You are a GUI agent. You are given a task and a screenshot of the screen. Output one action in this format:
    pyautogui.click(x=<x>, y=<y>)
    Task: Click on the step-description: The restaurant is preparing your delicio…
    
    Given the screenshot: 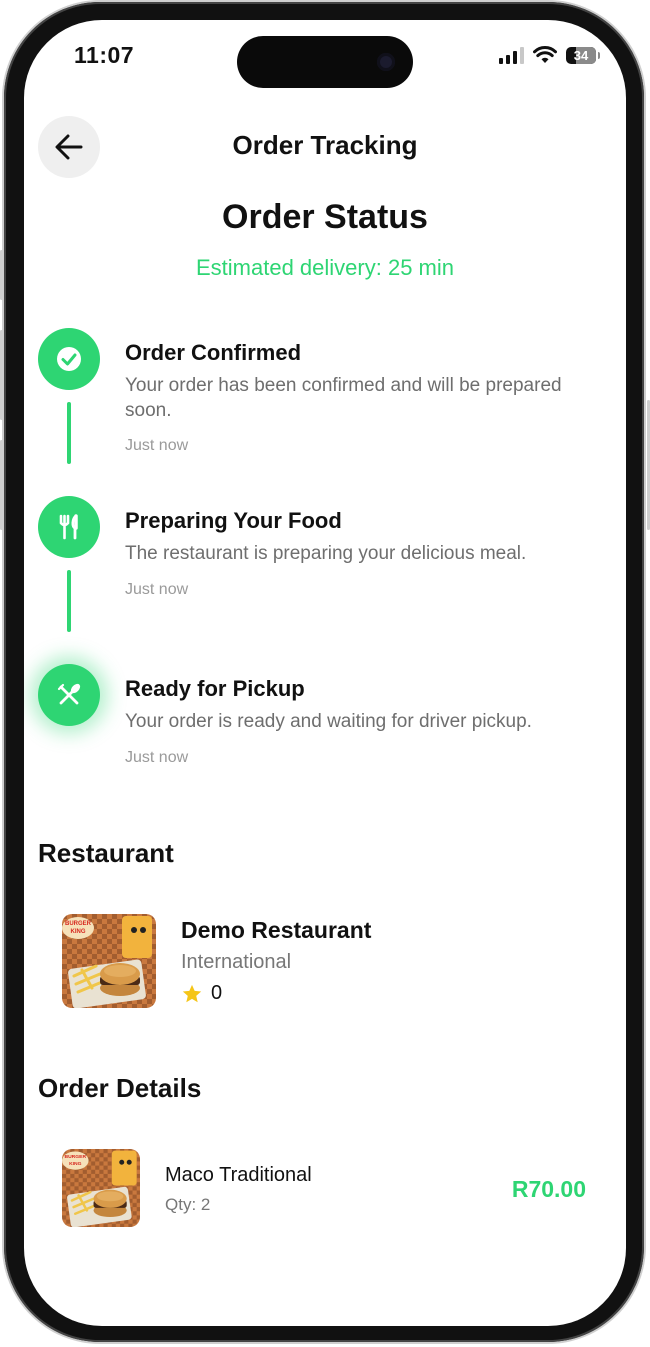 What is the action you would take?
    pyautogui.click(x=326, y=553)
    